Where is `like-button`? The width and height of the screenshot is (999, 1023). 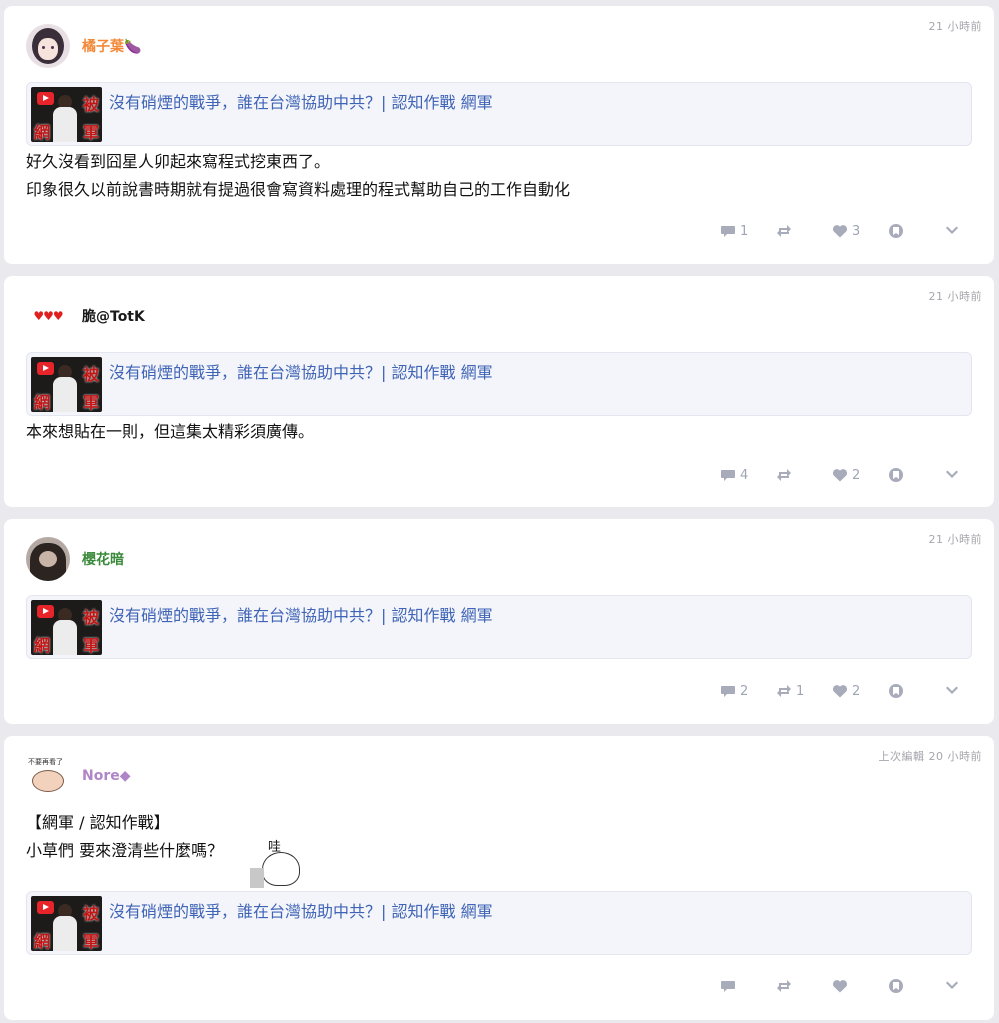 like-button is located at coordinates (860, 986).